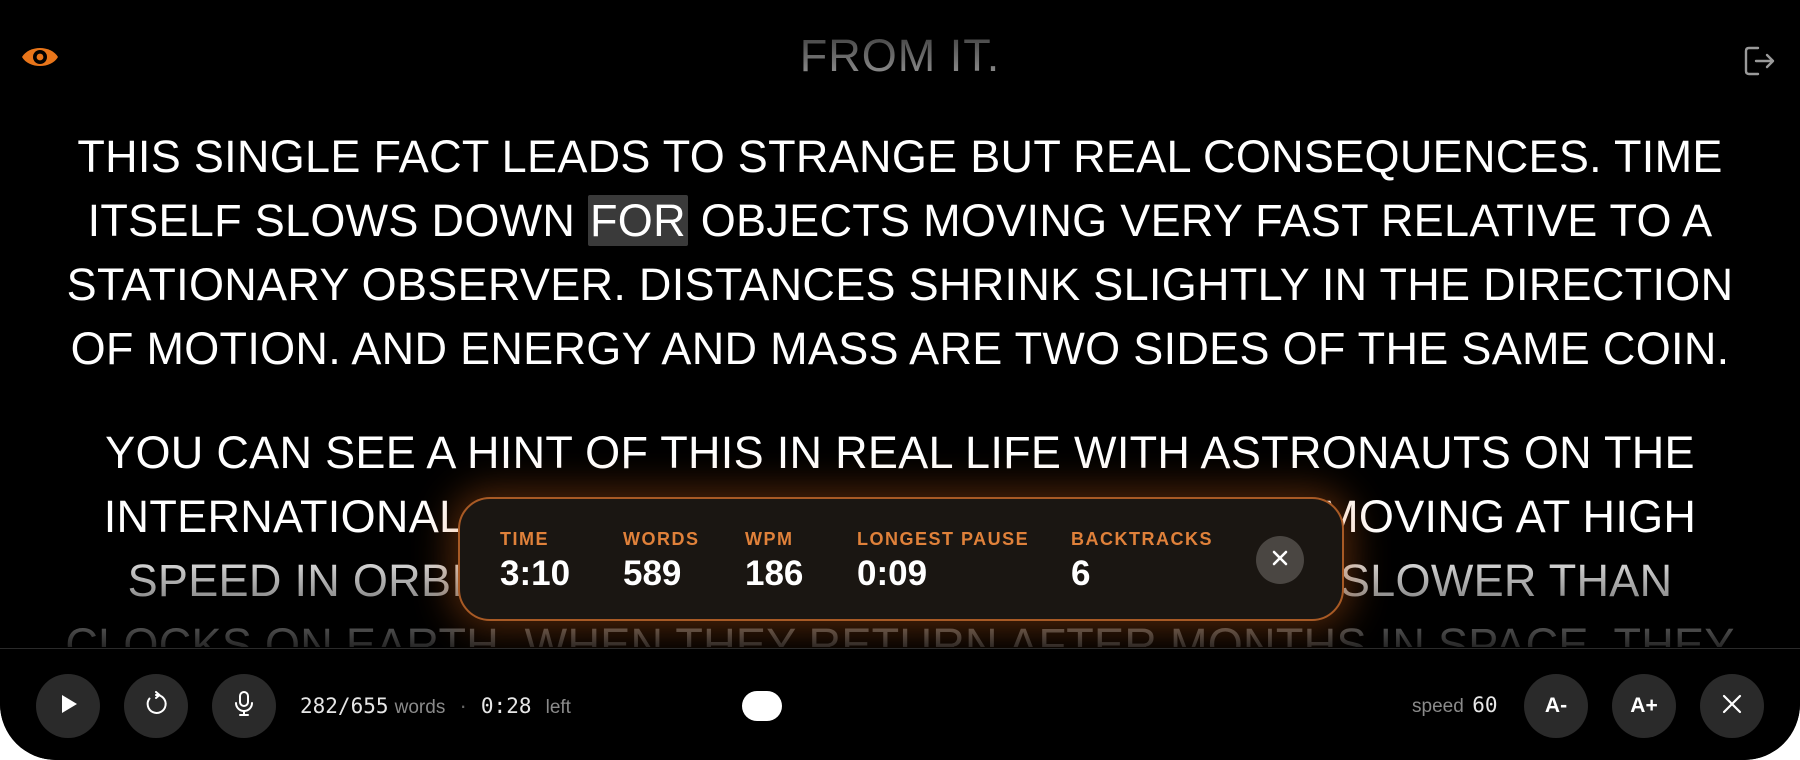  I want to click on microphone-icon, so click(244, 706).